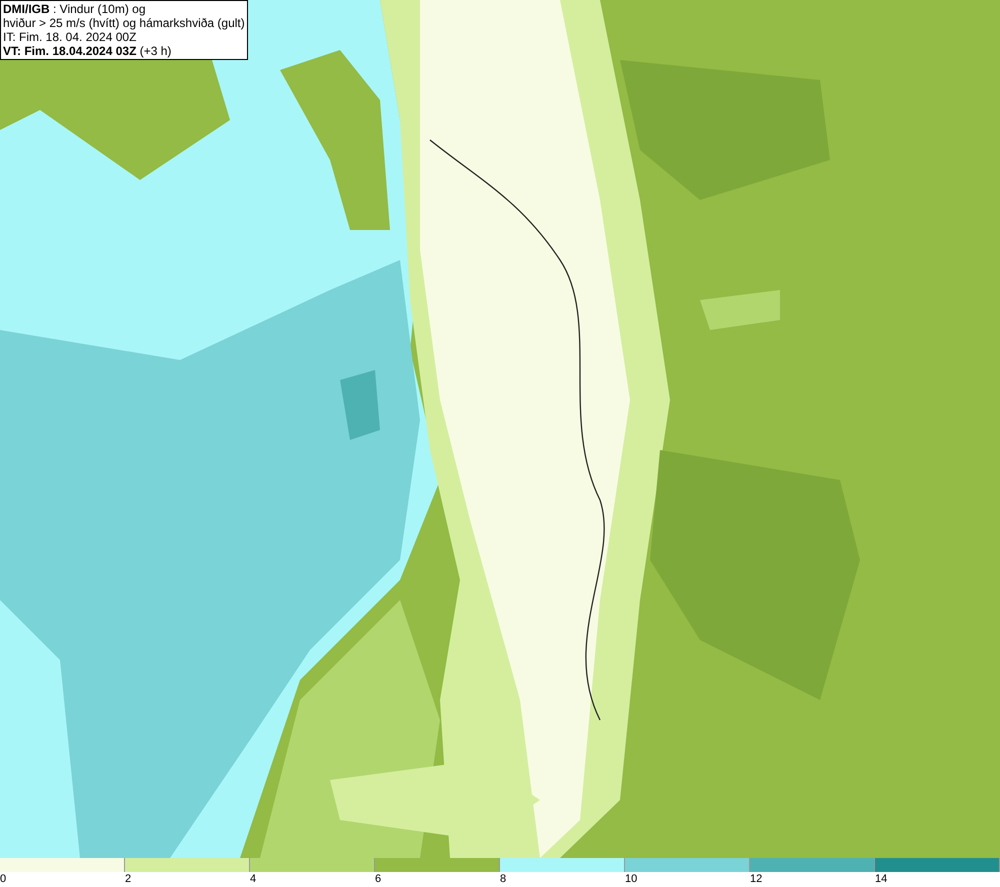 Image resolution: width=1000 pixels, height=887 pixels. Describe the element at coordinates (253, 879) in the screenshot. I see `legend-tick-label: 4` at that location.